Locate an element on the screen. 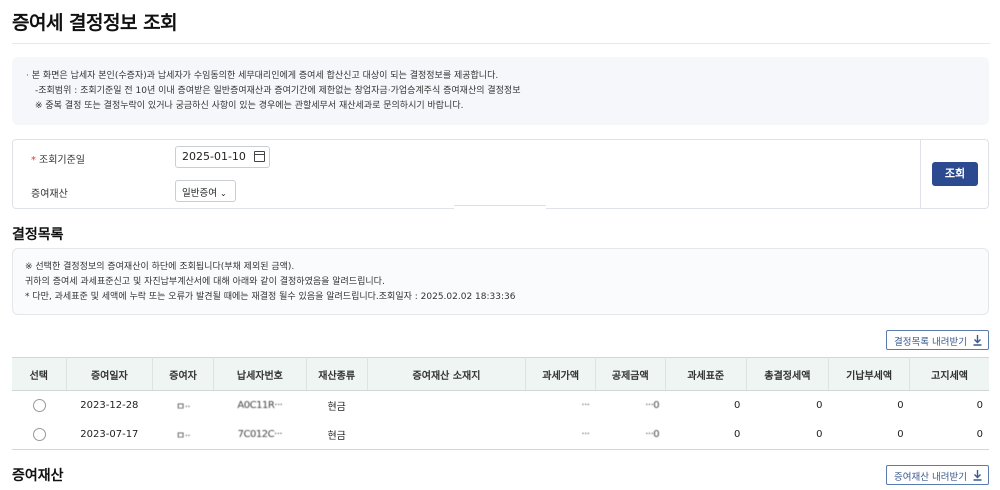 This screenshot has height=490, width=1000. required-mark: * is located at coordinates (33, 160).